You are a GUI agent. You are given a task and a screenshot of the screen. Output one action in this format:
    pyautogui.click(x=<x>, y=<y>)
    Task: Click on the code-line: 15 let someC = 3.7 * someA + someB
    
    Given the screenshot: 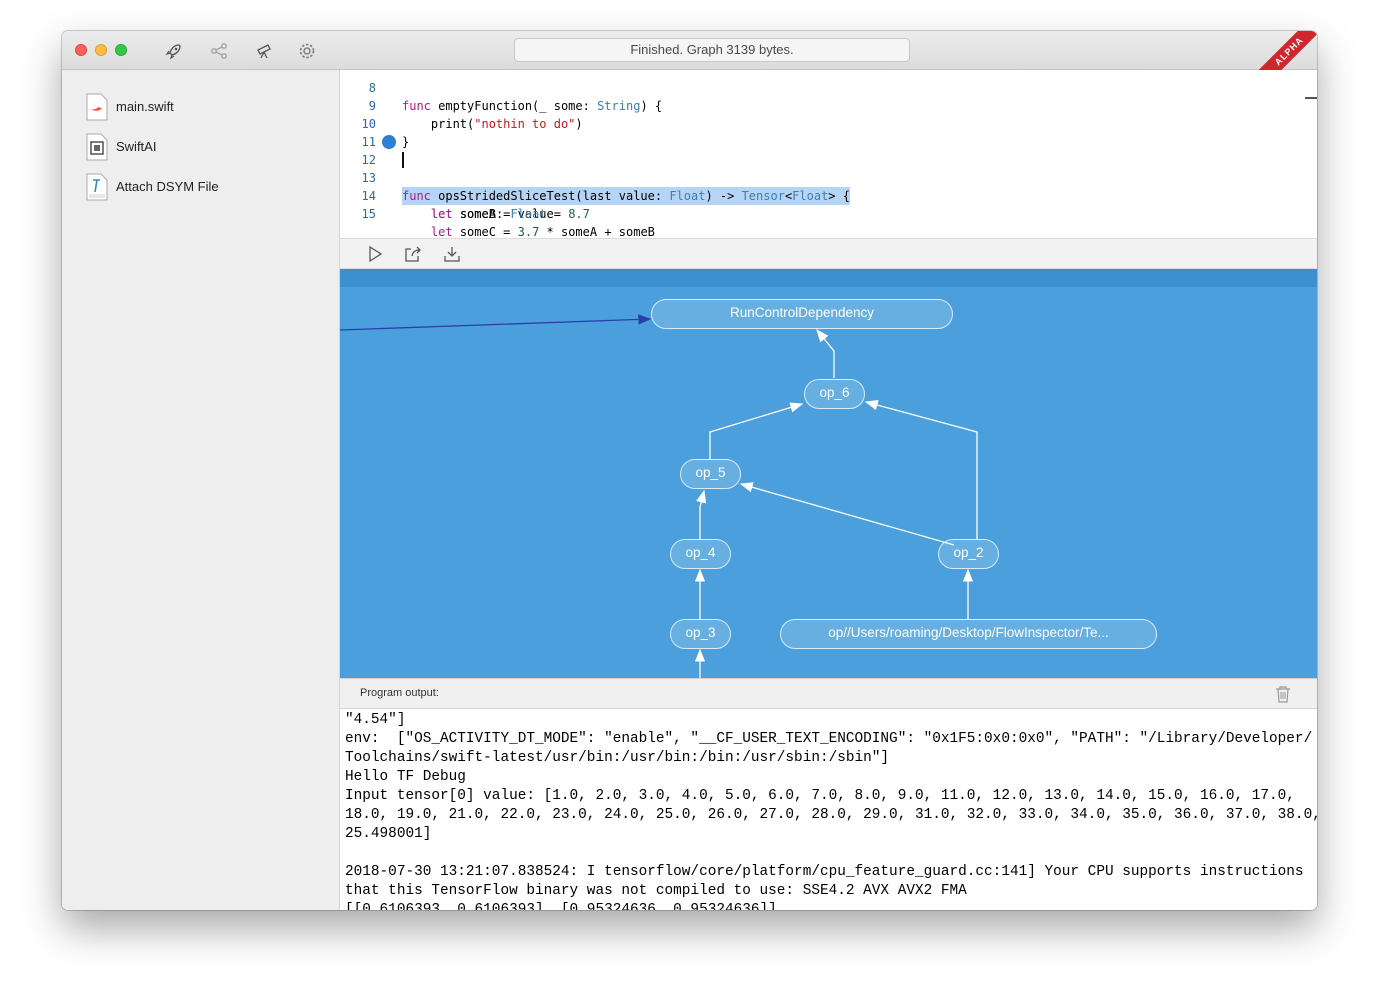 What is the action you would take?
    pyautogui.click(x=828, y=212)
    